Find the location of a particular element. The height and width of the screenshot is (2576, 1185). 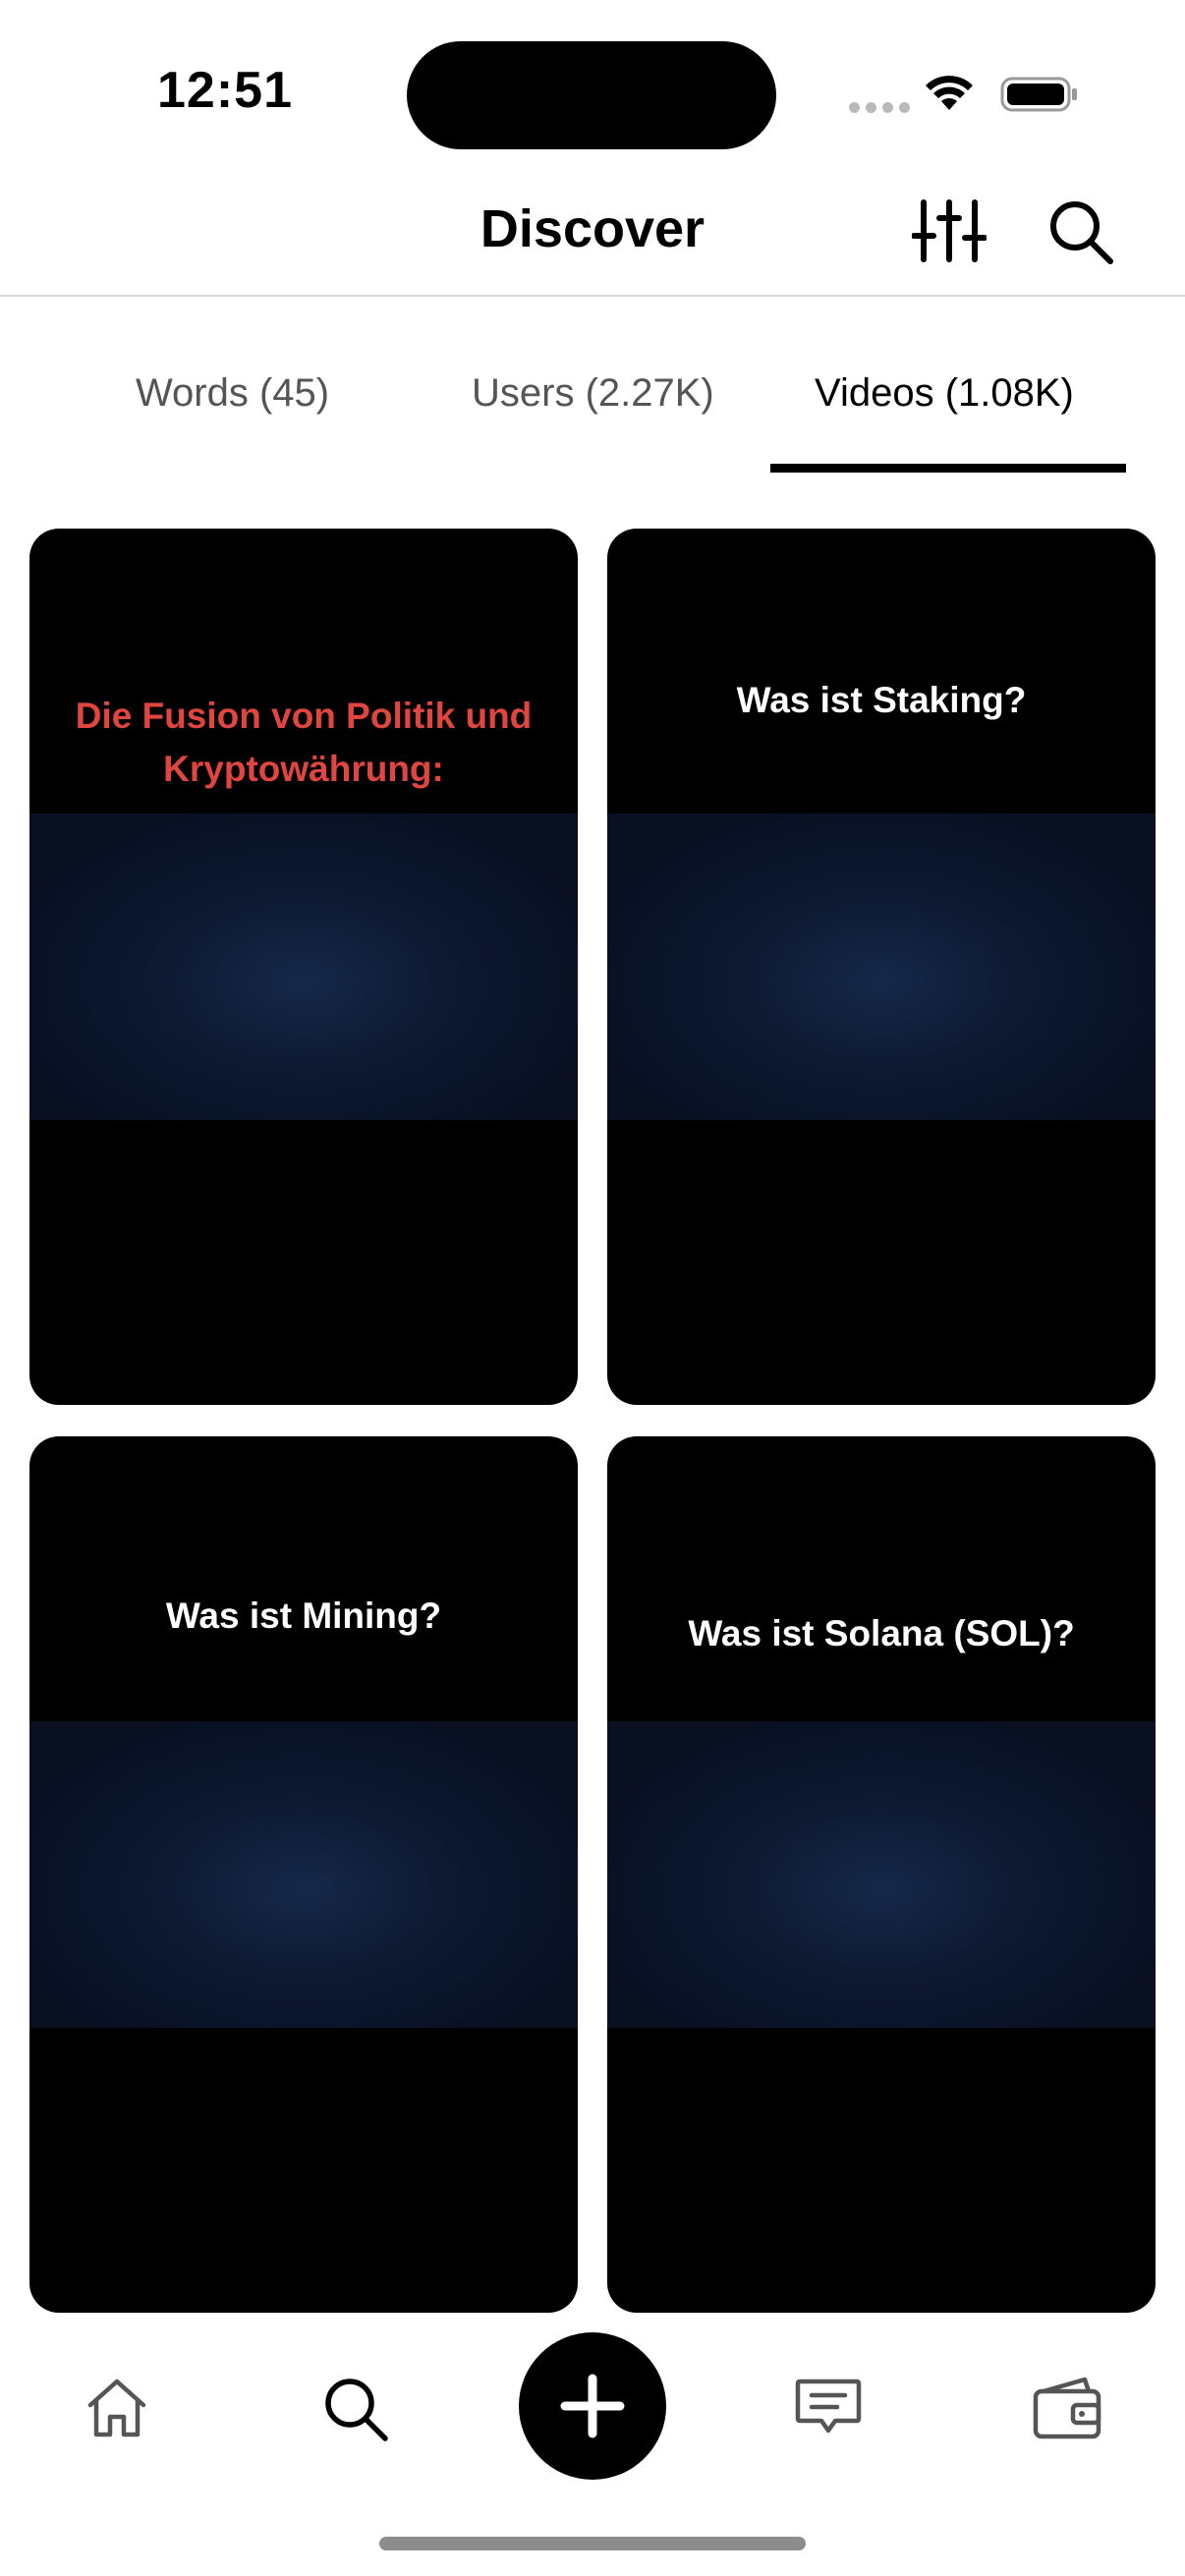

video-caption: Was ist Solana (SOL)? is located at coordinates (881, 1633).